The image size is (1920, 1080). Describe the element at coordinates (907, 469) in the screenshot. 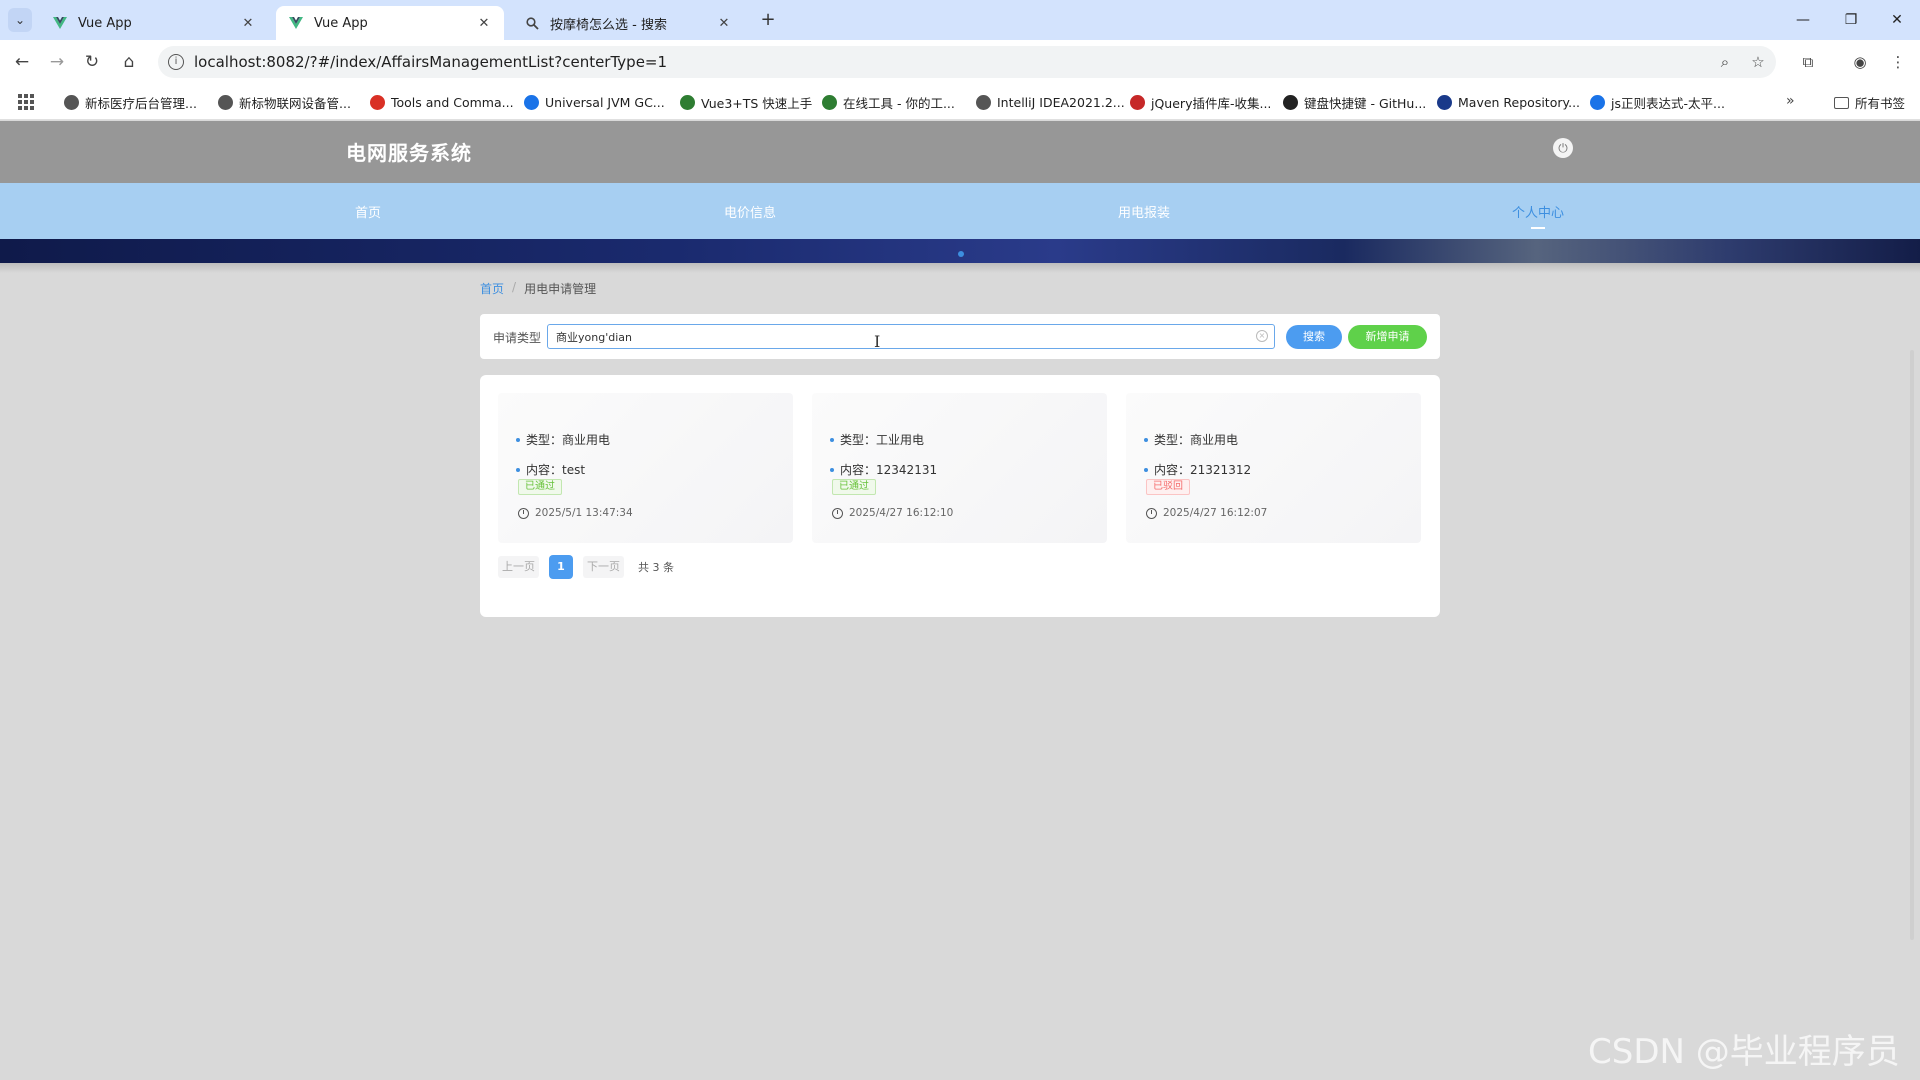

I see `card-content-value: 12342131` at that location.